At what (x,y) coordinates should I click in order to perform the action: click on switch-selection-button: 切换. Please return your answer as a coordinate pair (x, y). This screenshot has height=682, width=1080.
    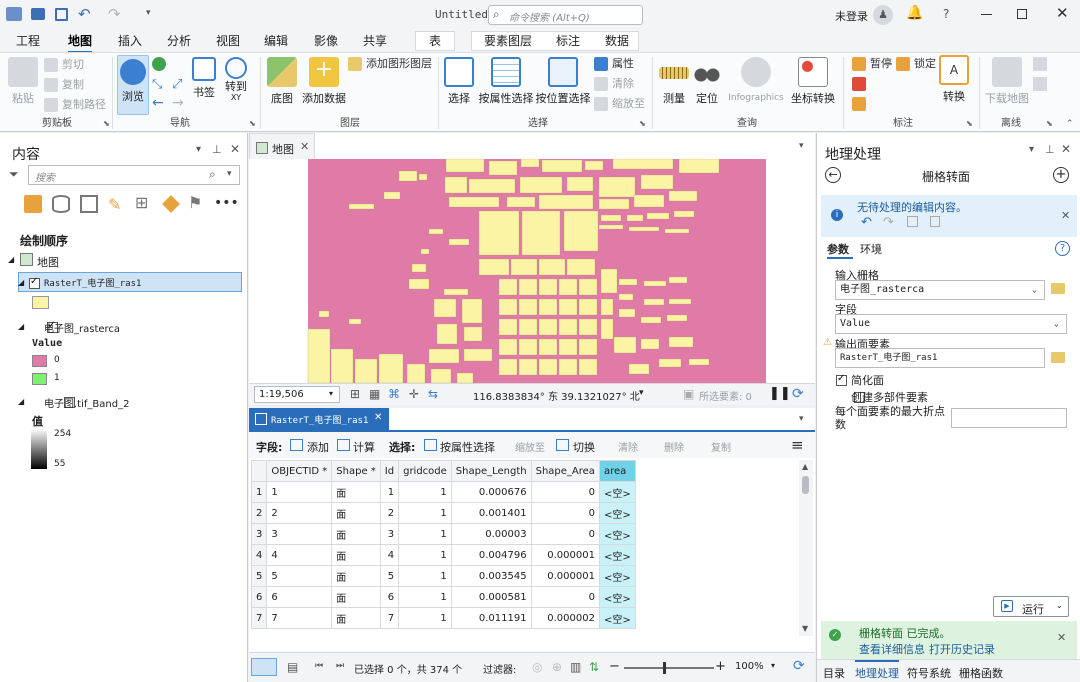
    Looking at the image, I should click on (584, 447).